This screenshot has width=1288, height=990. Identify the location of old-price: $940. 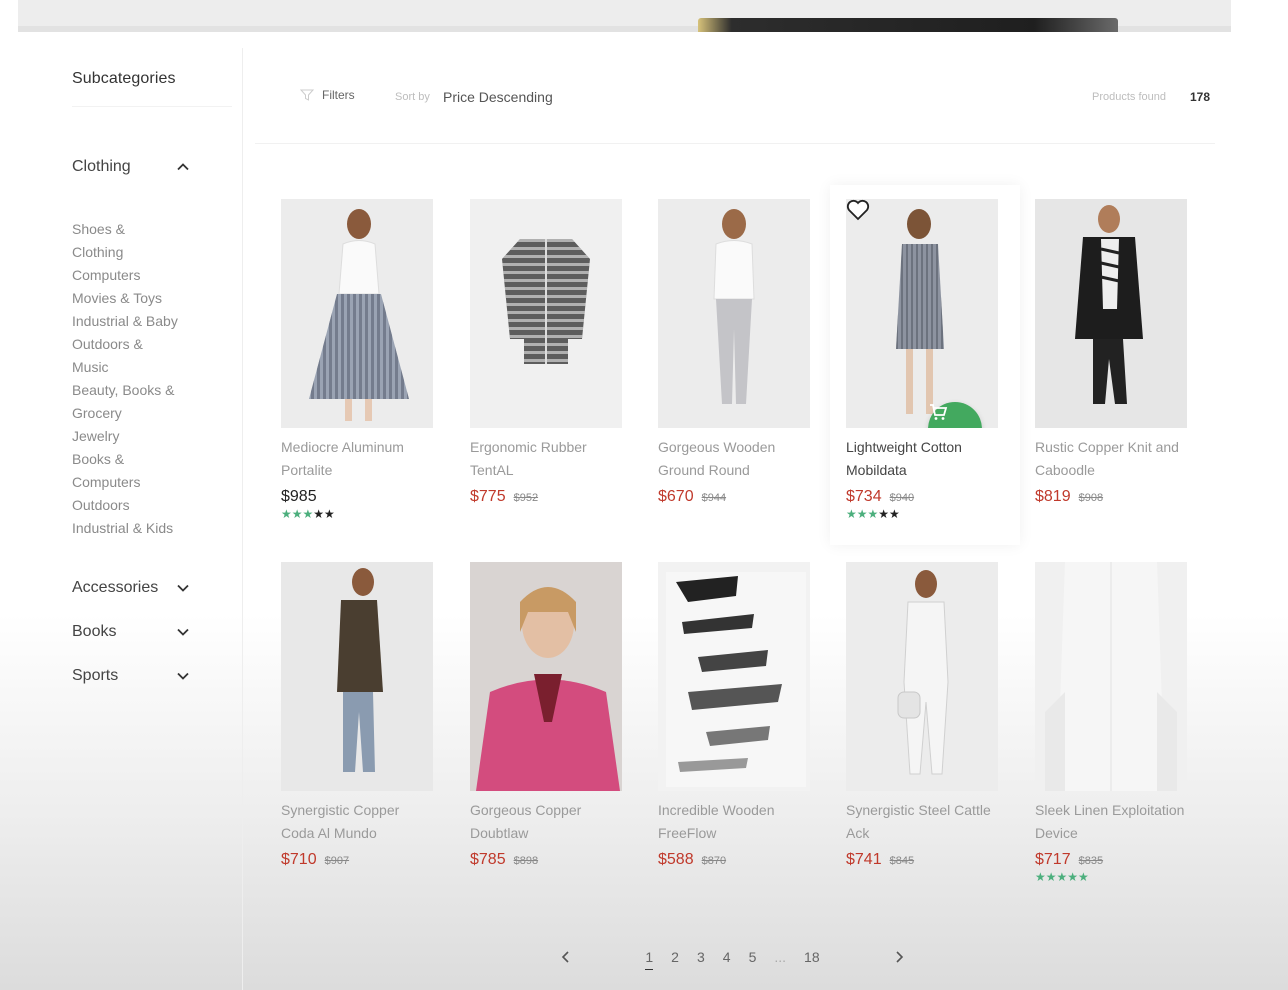
(902, 498).